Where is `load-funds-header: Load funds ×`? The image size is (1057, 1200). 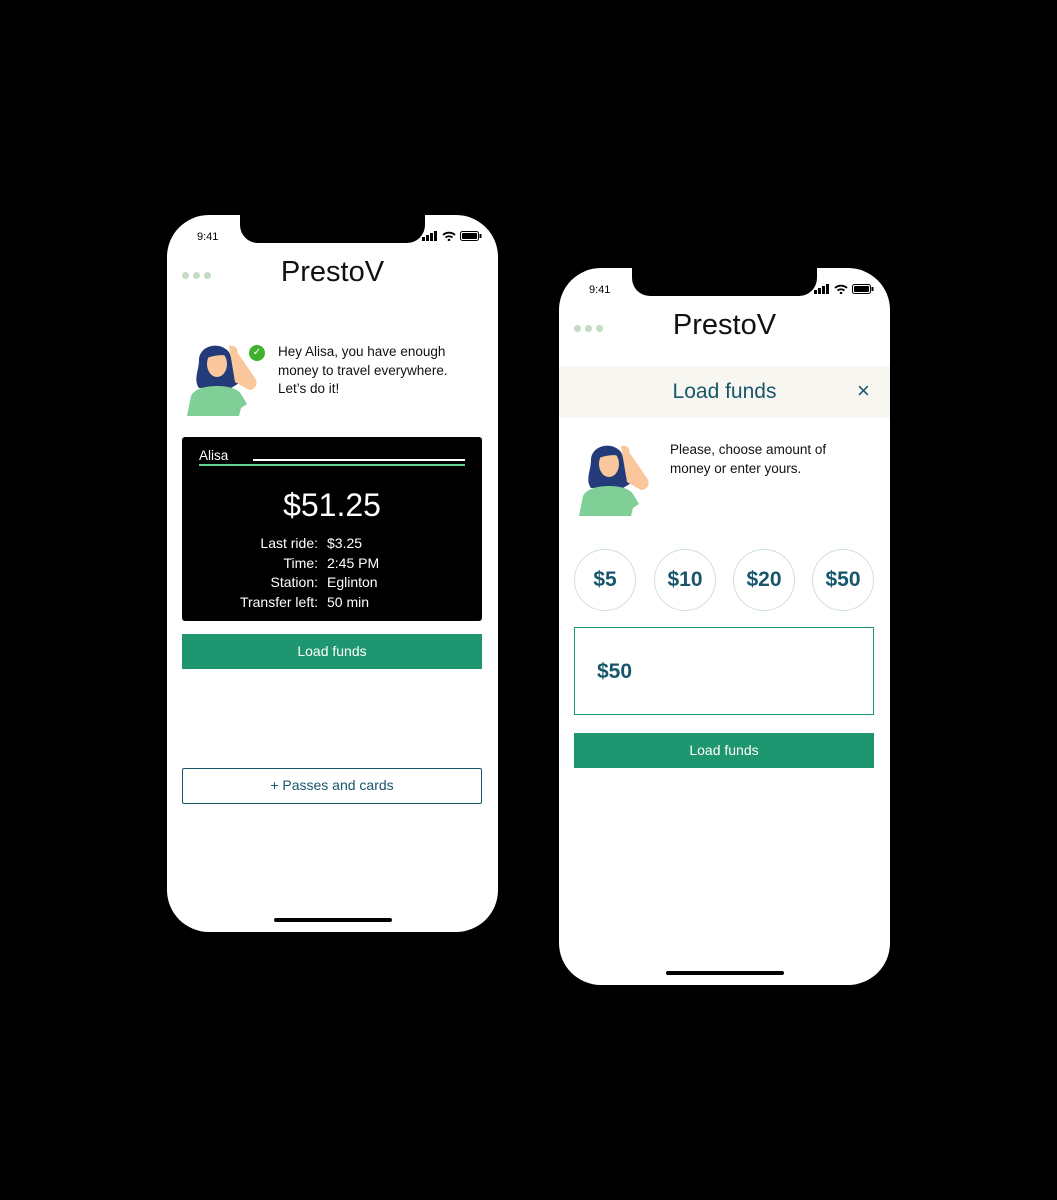 load-funds-header: Load funds × is located at coordinates (724, 392).